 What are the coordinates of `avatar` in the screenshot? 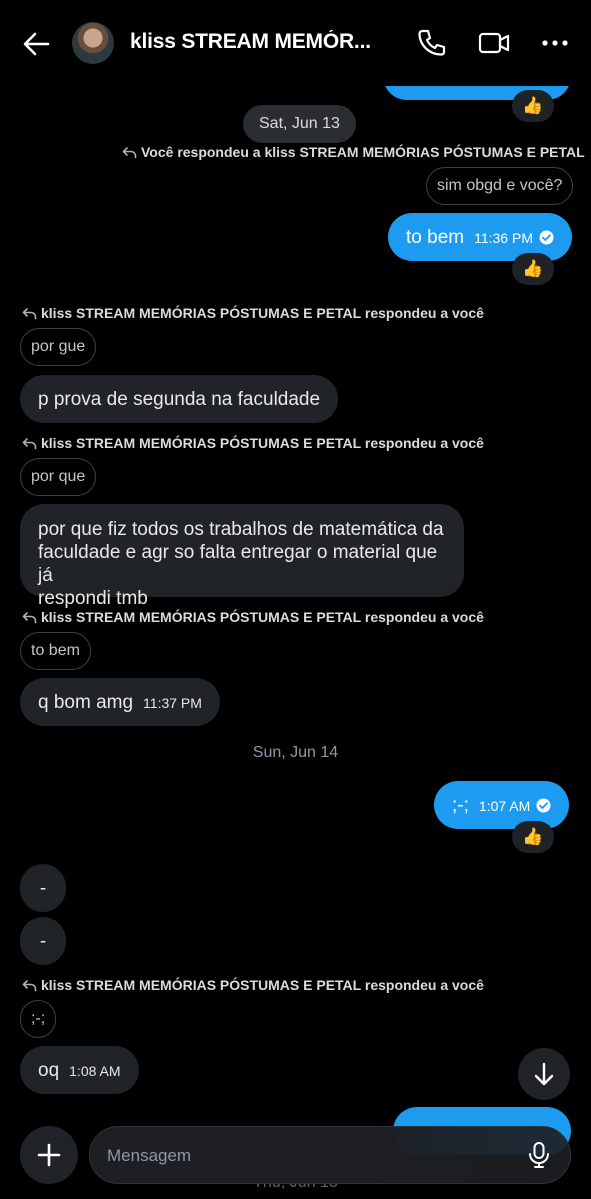 It's located at (93, 43).